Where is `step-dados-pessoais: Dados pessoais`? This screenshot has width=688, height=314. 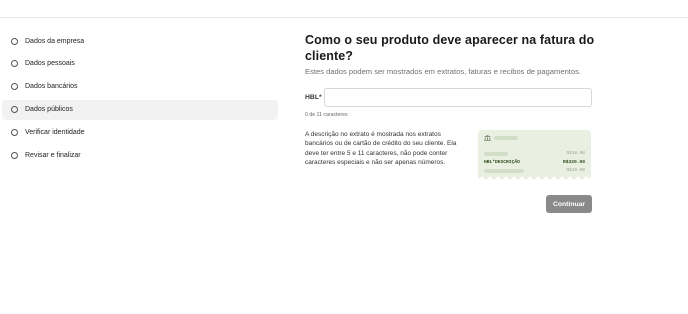 step-dados-pessoais: Dados pessoais is located at coordinates (140, 64).